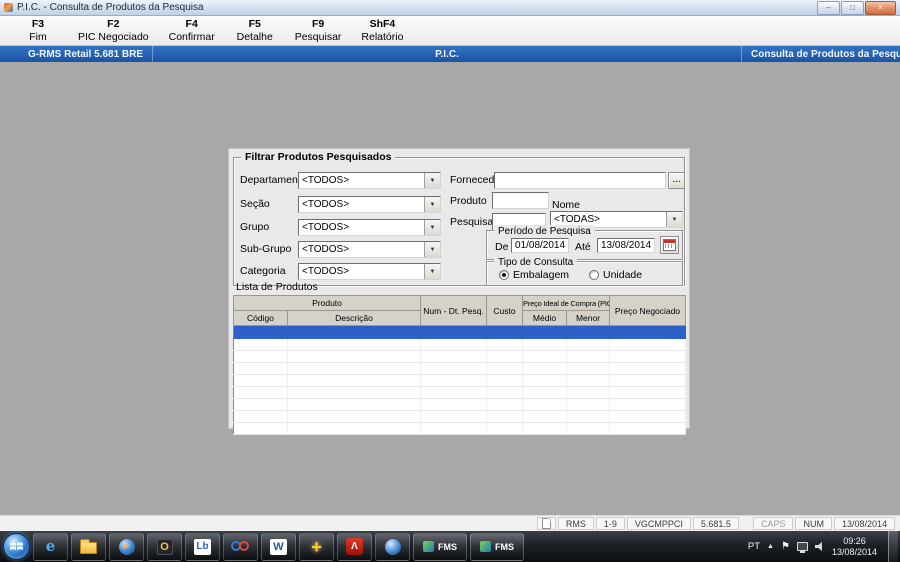  Describe the element at coordinates (544, 231) in the screenshot. I see `periodo-groupbox-title: Período de Pesquisa` at that location.